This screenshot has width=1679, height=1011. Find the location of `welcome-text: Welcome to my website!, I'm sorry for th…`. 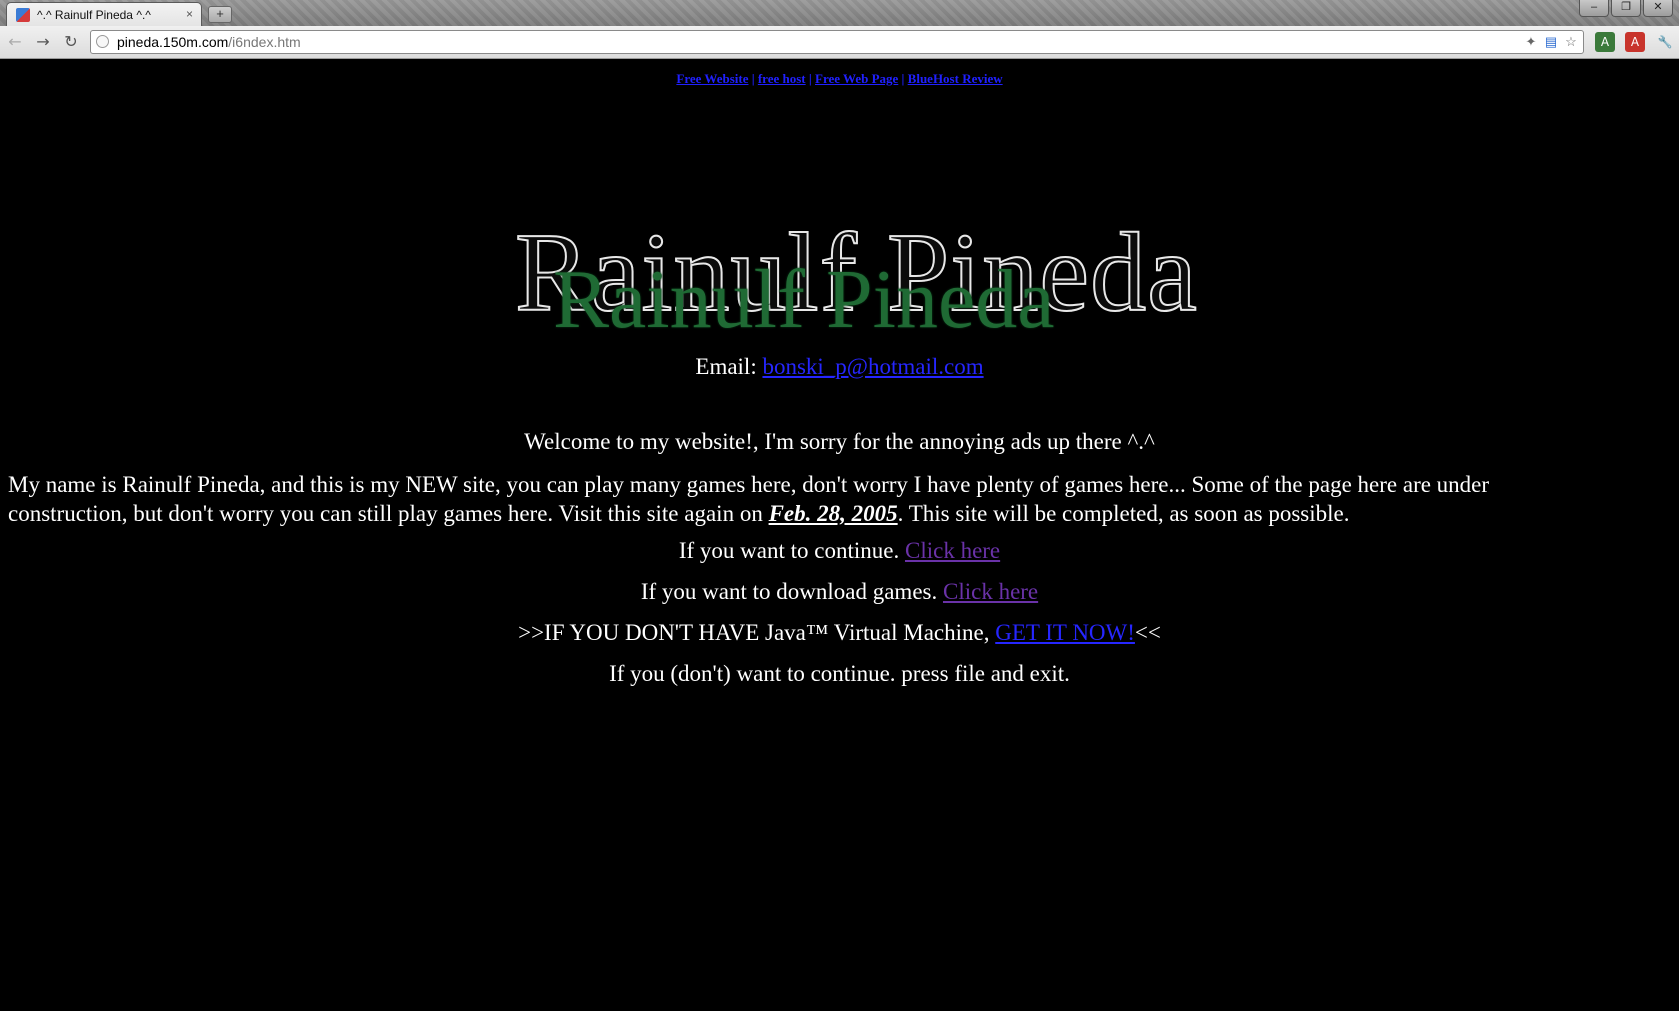

welcome-text: Welcome to my website!, I'm sorry for th… is located at coordinates (839, 441).